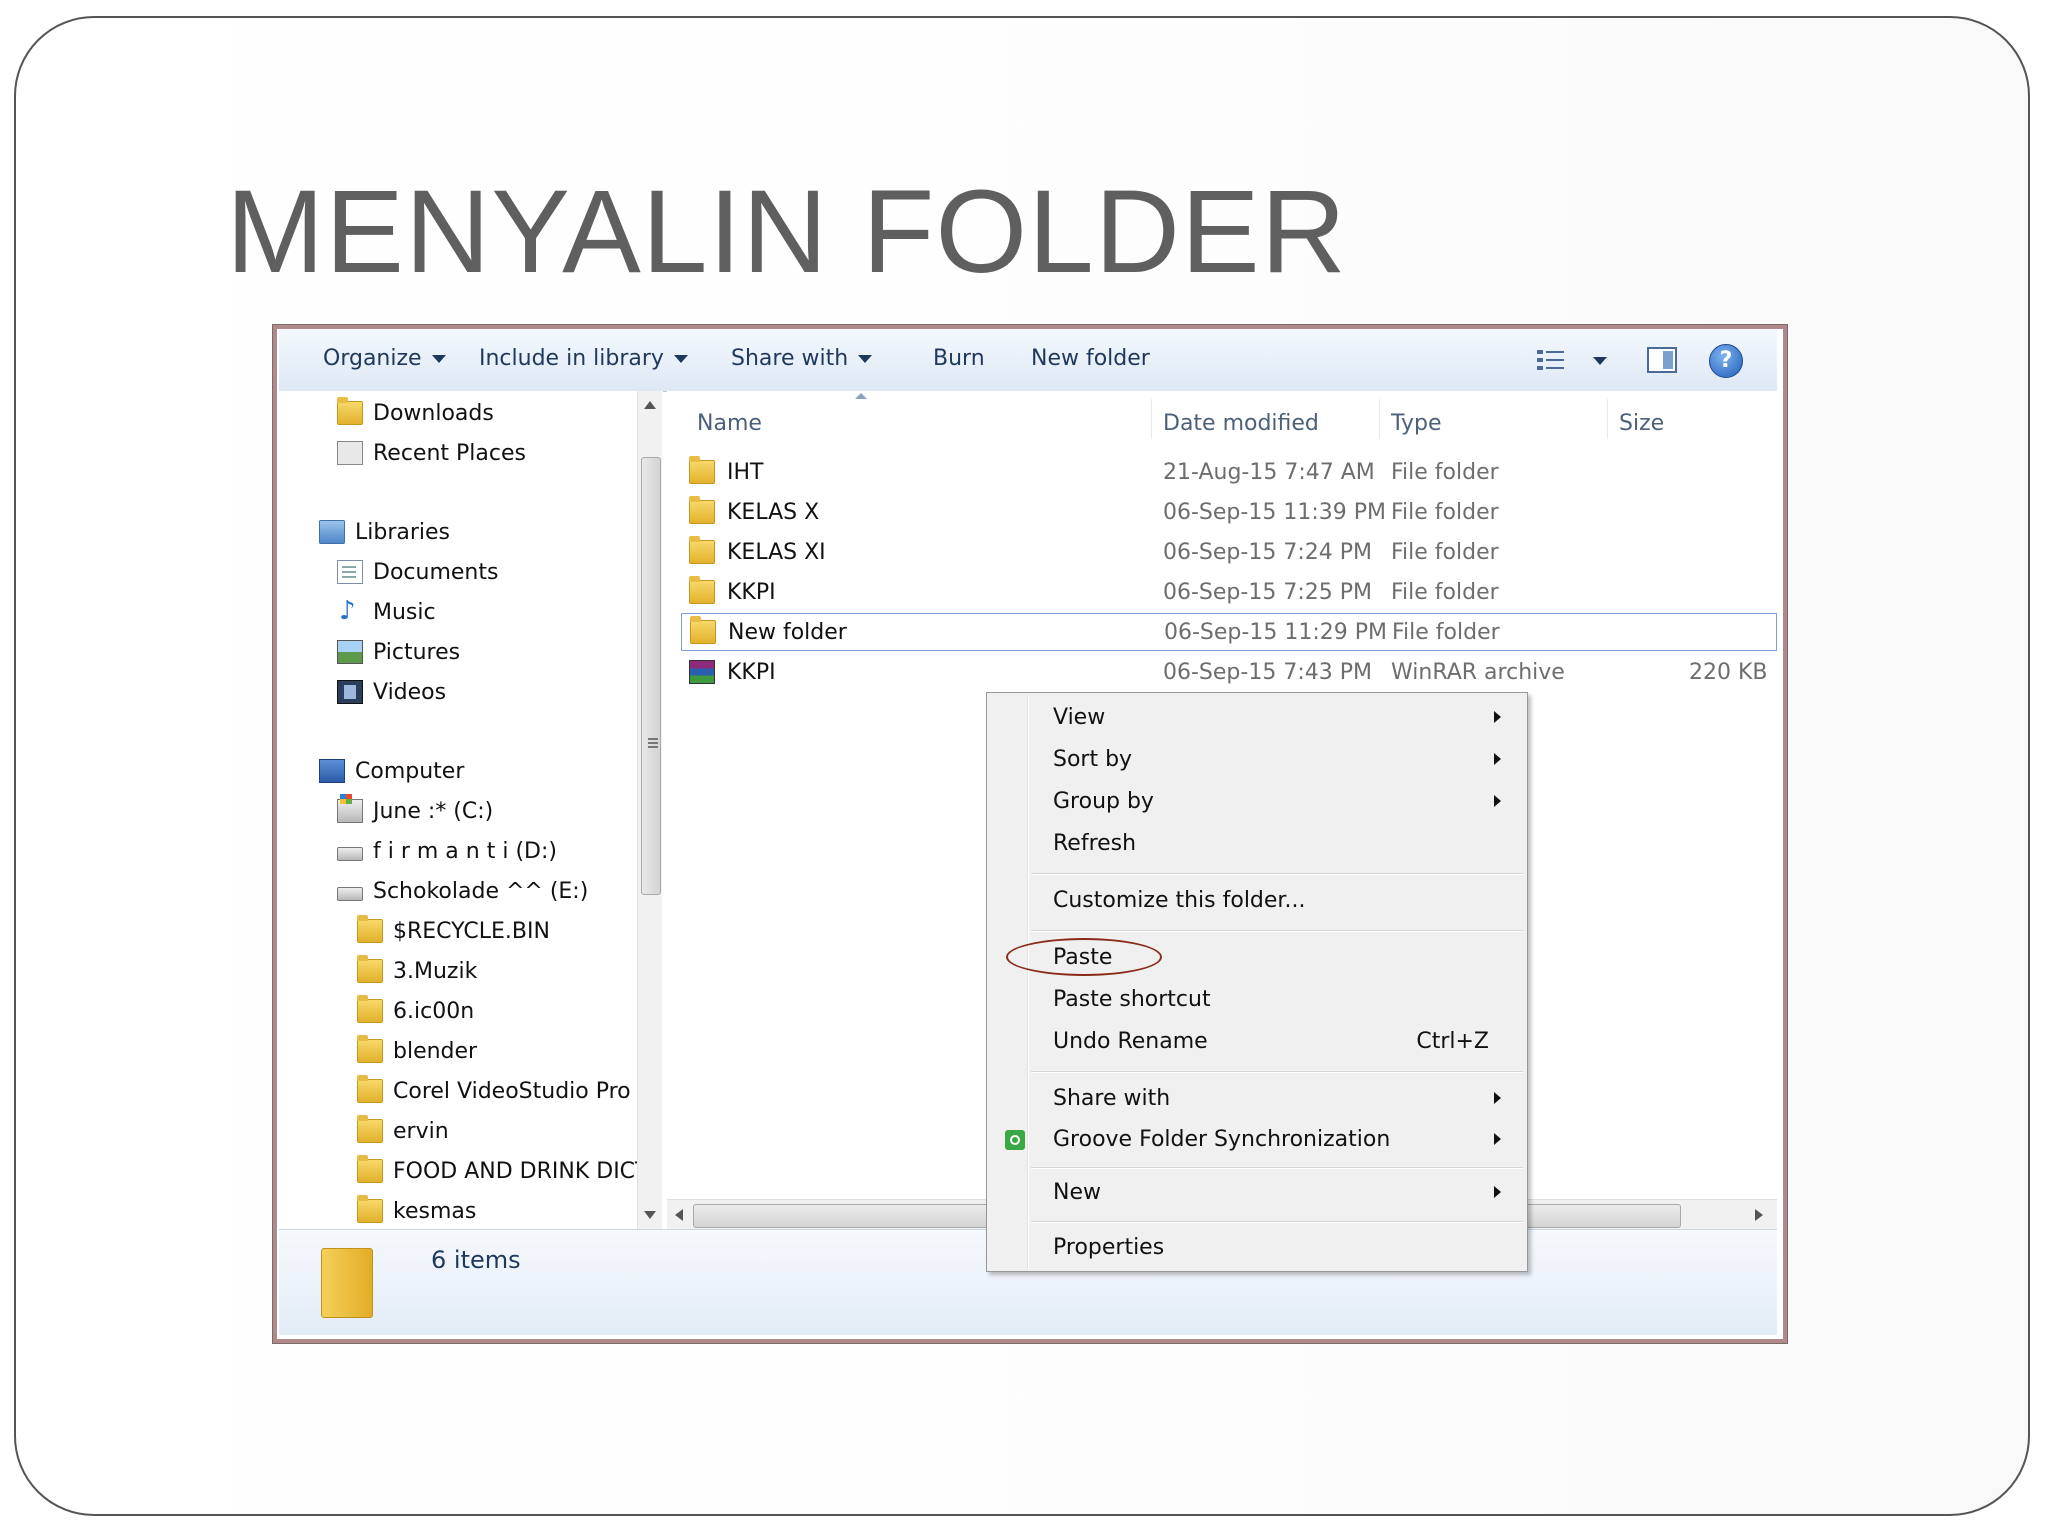 This screenshot has height=1536, width=2048. What do you see at coordinates (1285, 1098) in the screenshot?
I see `menu-item-share-with: Share with` at bounding box center [1285, 1098].